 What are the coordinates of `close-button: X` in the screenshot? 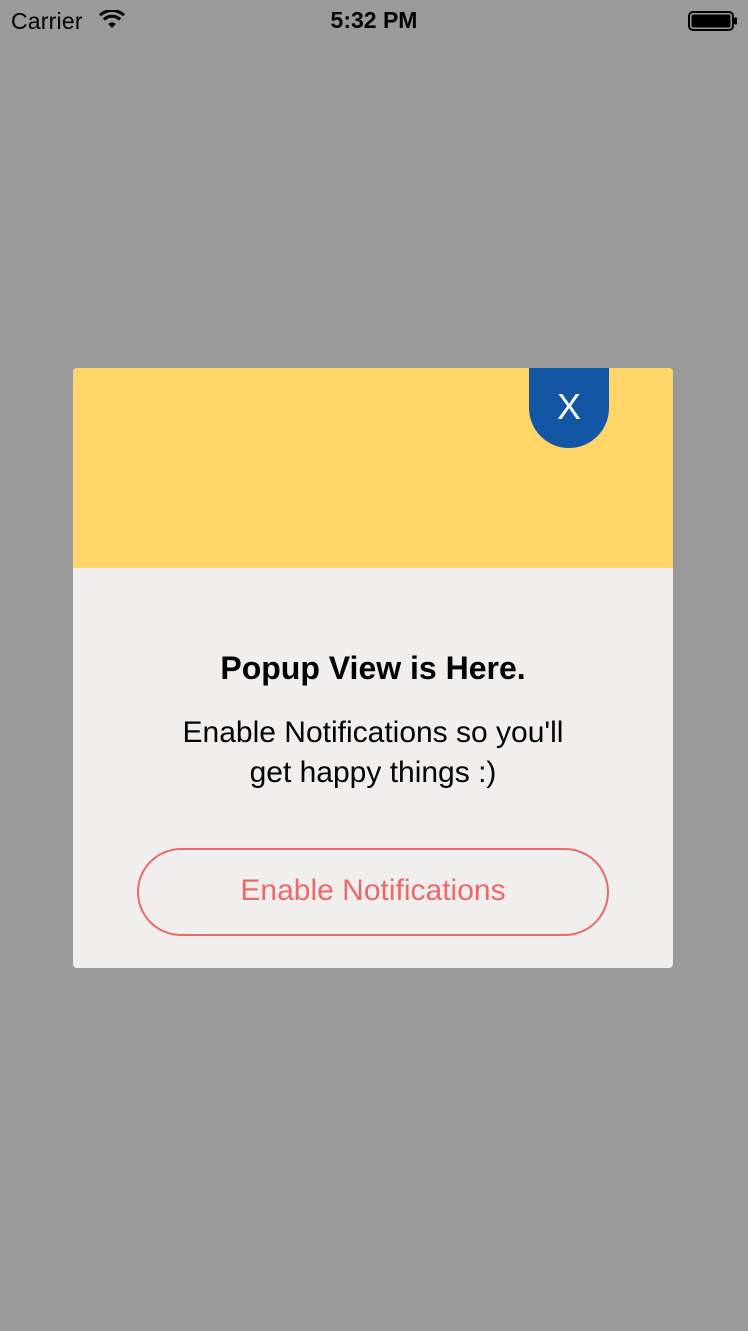 It's located at (569, 408).